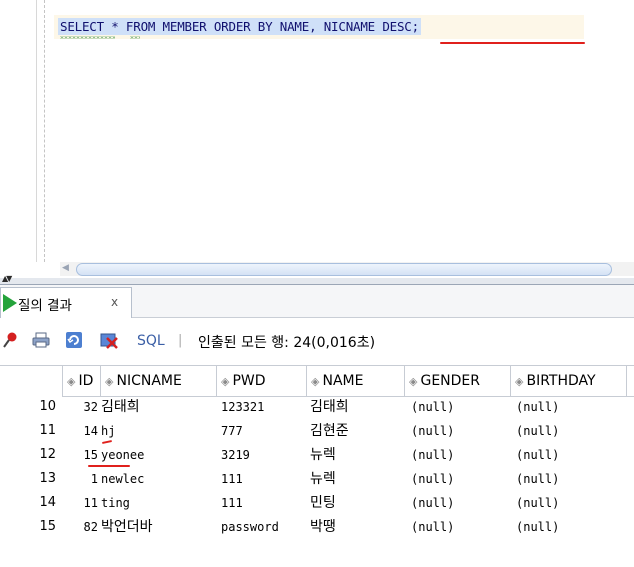 This screenshot has width=634, height=567. Describe the element at coordinates (317, 281) in the screenshot. I see `splitter` at that location.